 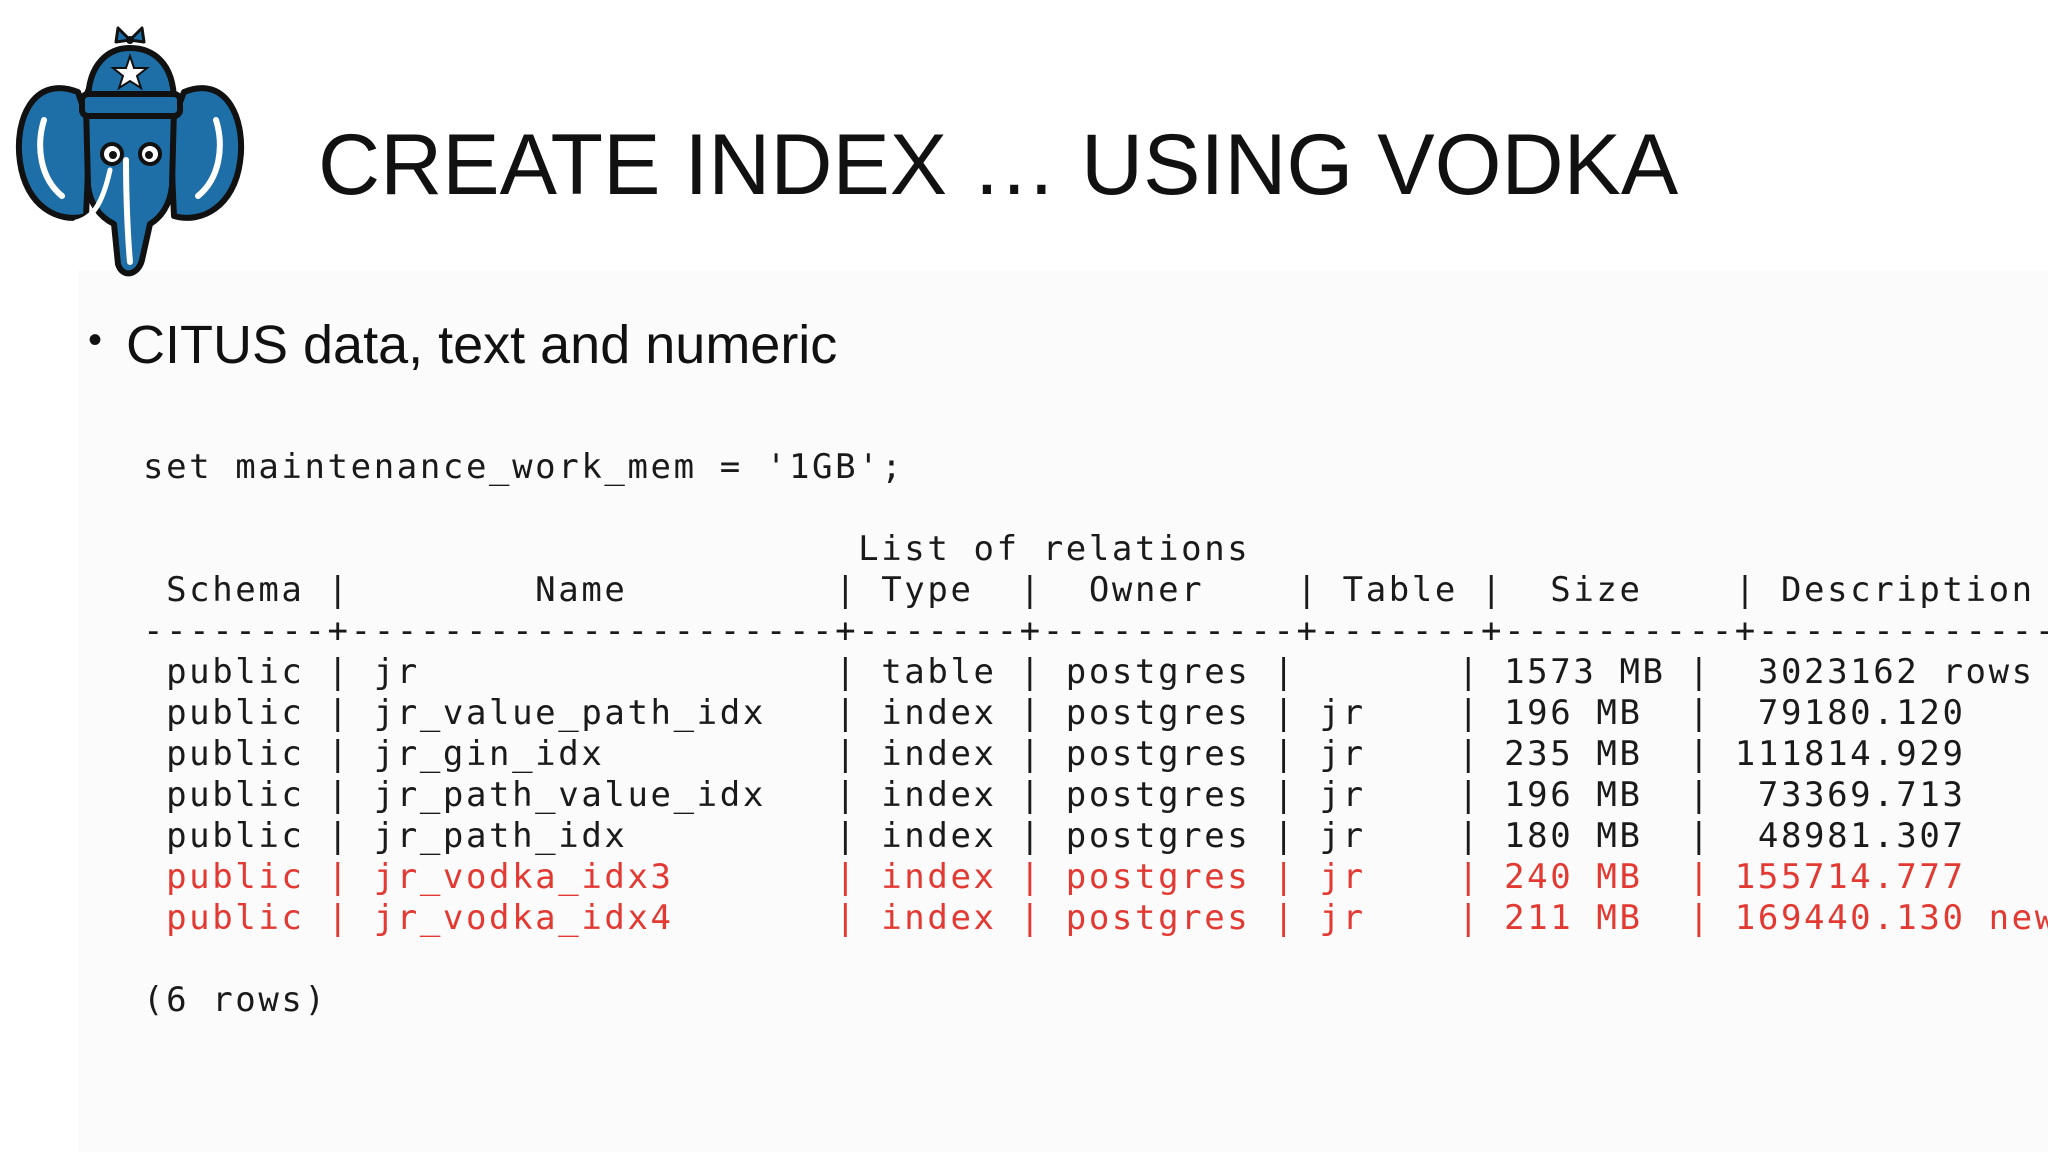 What do you see at coordinates (482, 345) in the screenshot?
I see `bullet-text: CITUS data, text and numeric` at bounding box center [482, 345].